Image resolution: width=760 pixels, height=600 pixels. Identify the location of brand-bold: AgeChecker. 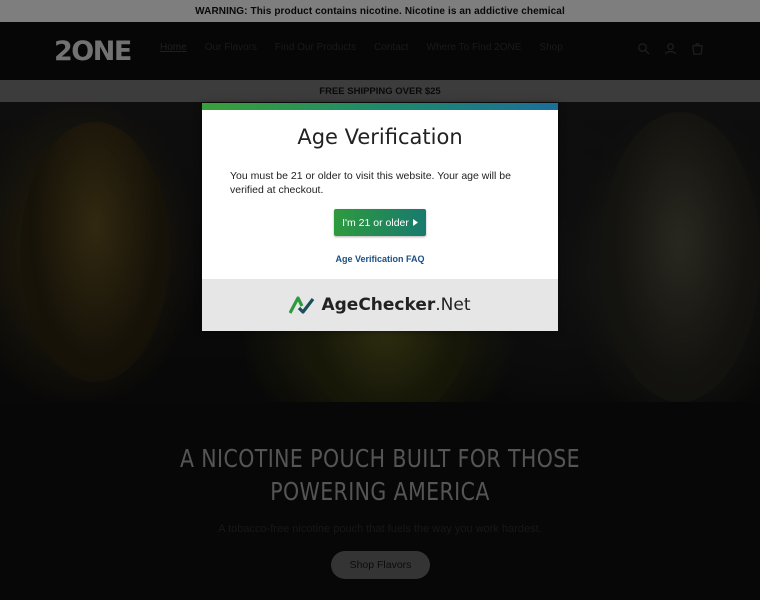
(378, 305).